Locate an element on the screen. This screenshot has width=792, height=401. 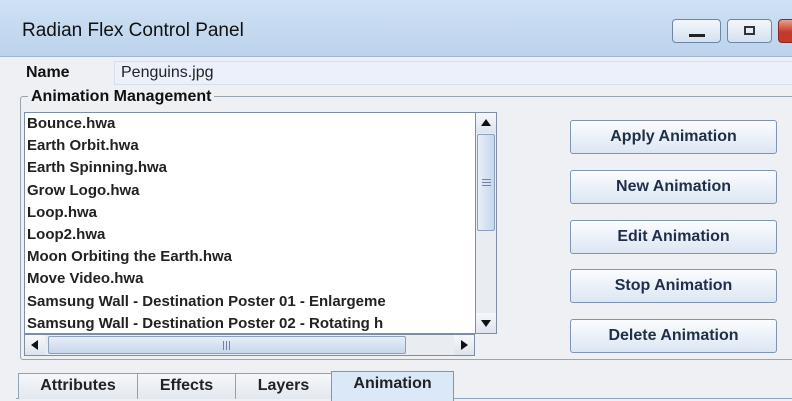
list-item: Move Video.hwa is located at coordinates (250, 279).